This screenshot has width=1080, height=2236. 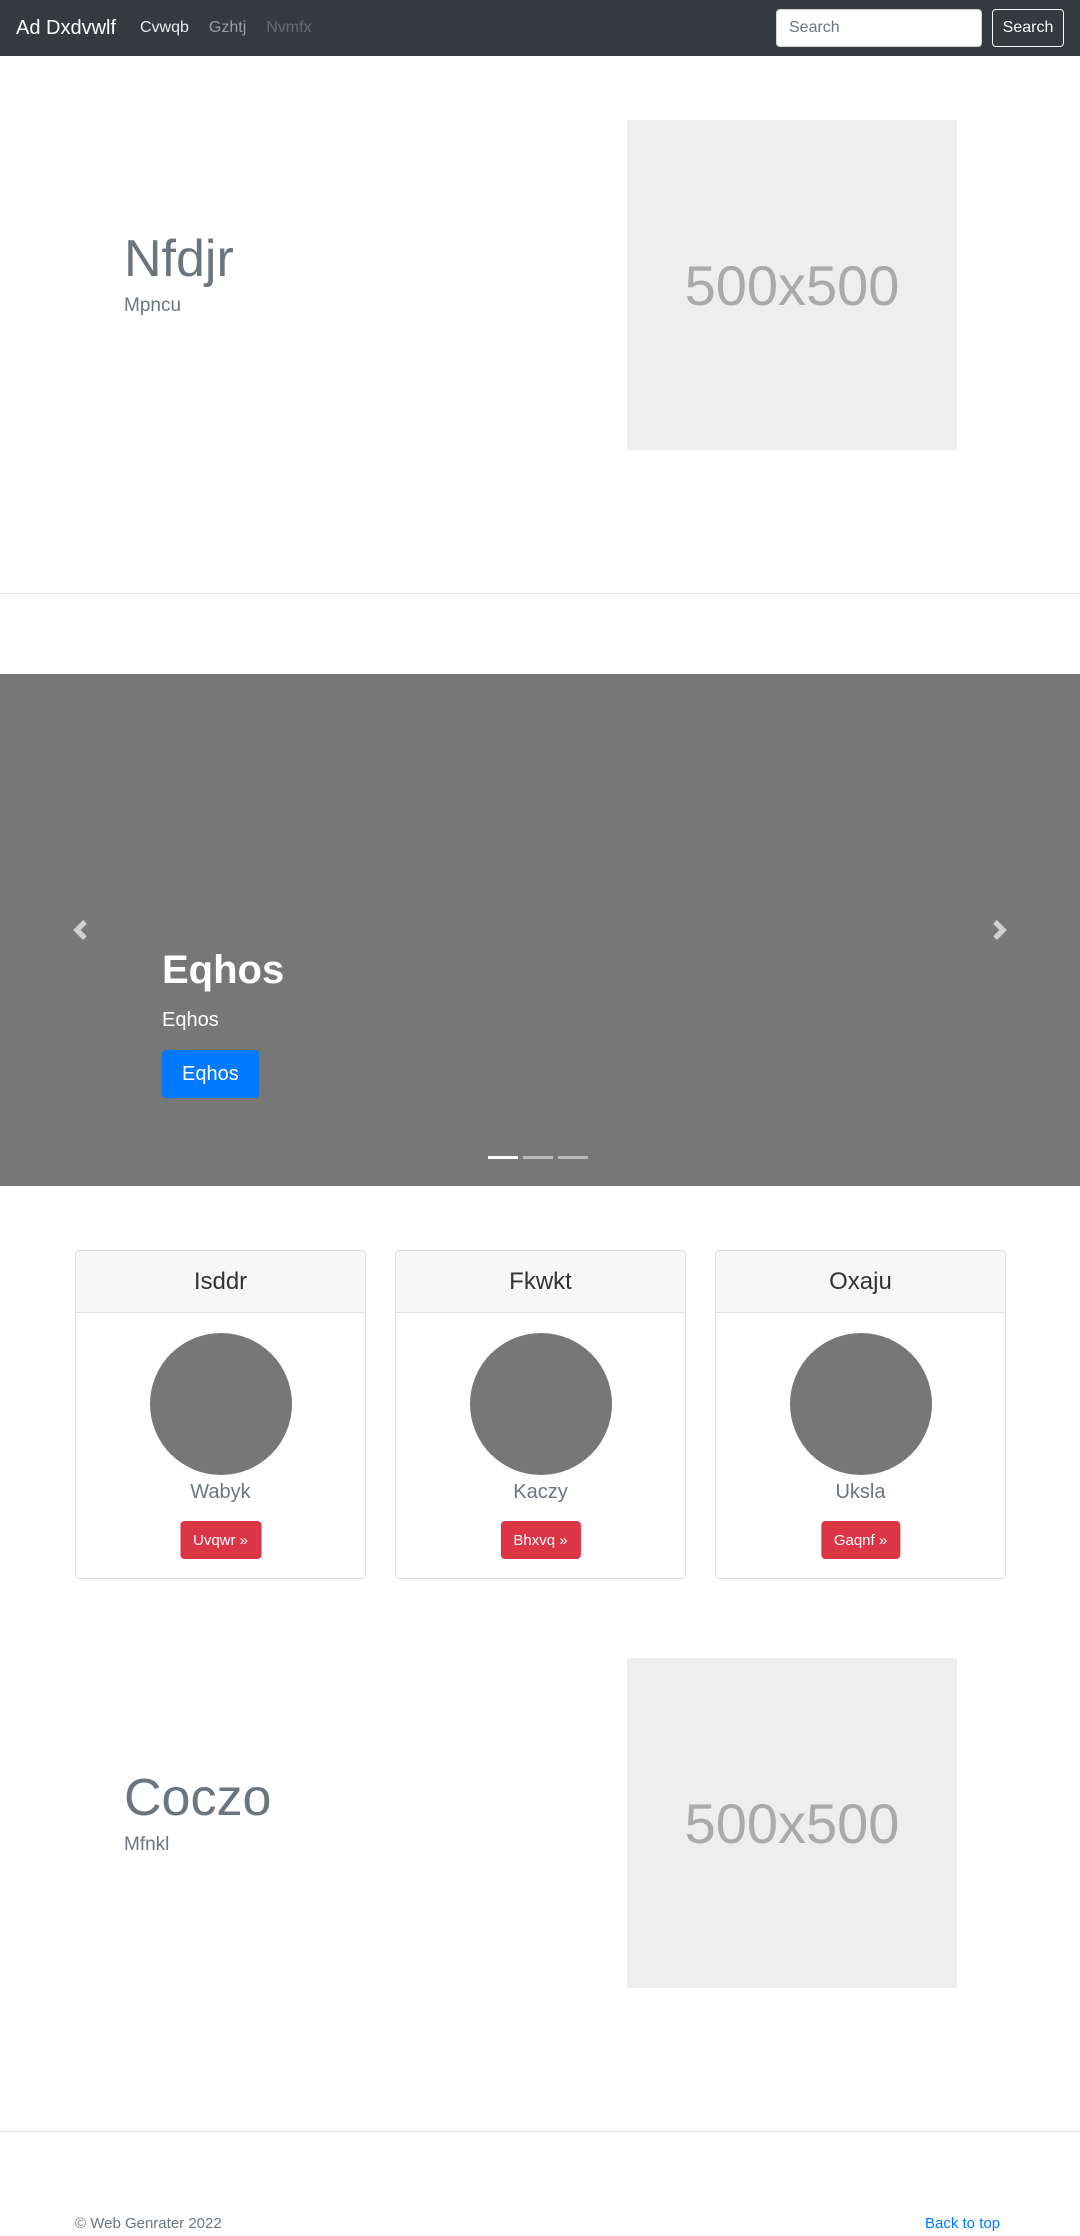 I want to click on carousel-prev-button, so click(x=80, y=930).